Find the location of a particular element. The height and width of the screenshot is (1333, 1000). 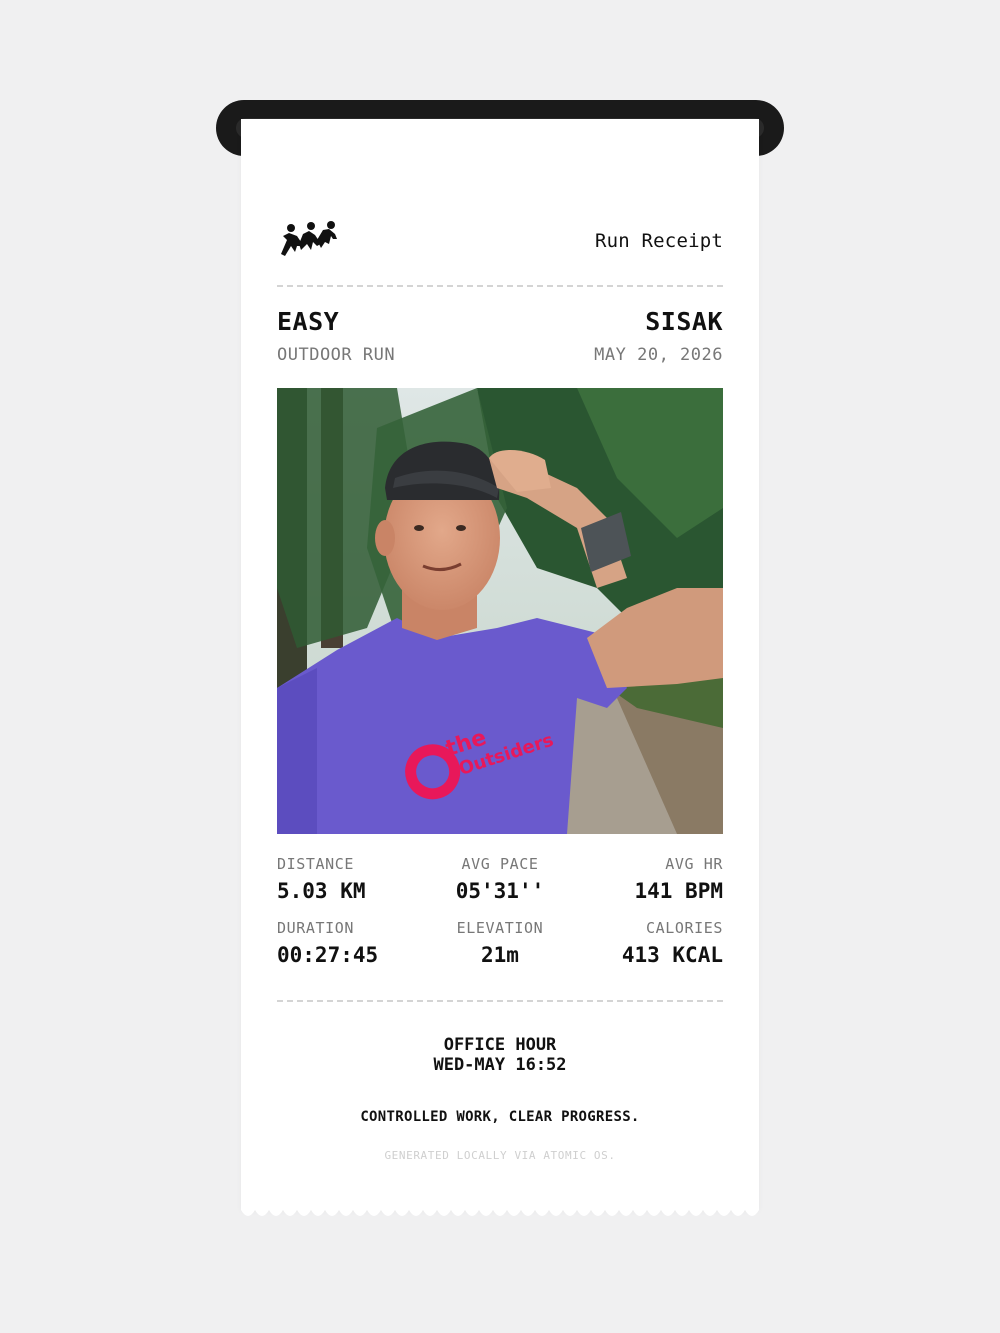

run-meta-row: OUTDOOR RUN MAY 20, 2026 is located at coordinates (500, 355).